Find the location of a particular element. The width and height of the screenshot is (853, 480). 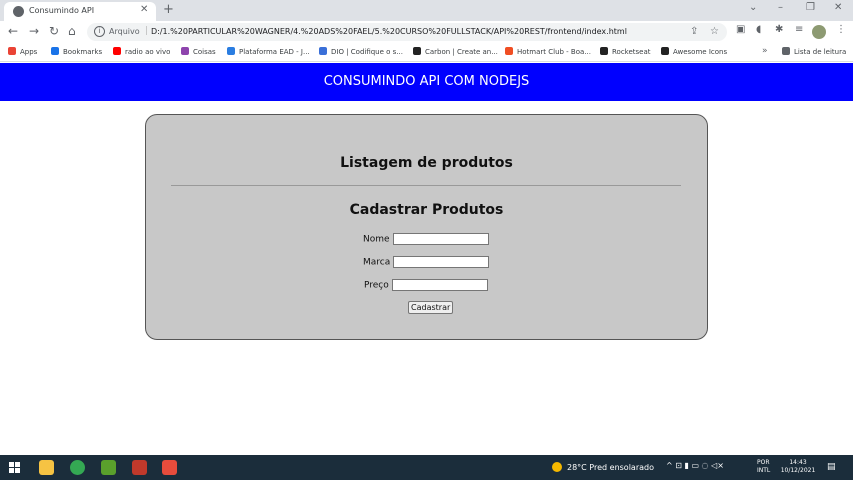

media-icon: ≡ is located at coordinates (799, 29).